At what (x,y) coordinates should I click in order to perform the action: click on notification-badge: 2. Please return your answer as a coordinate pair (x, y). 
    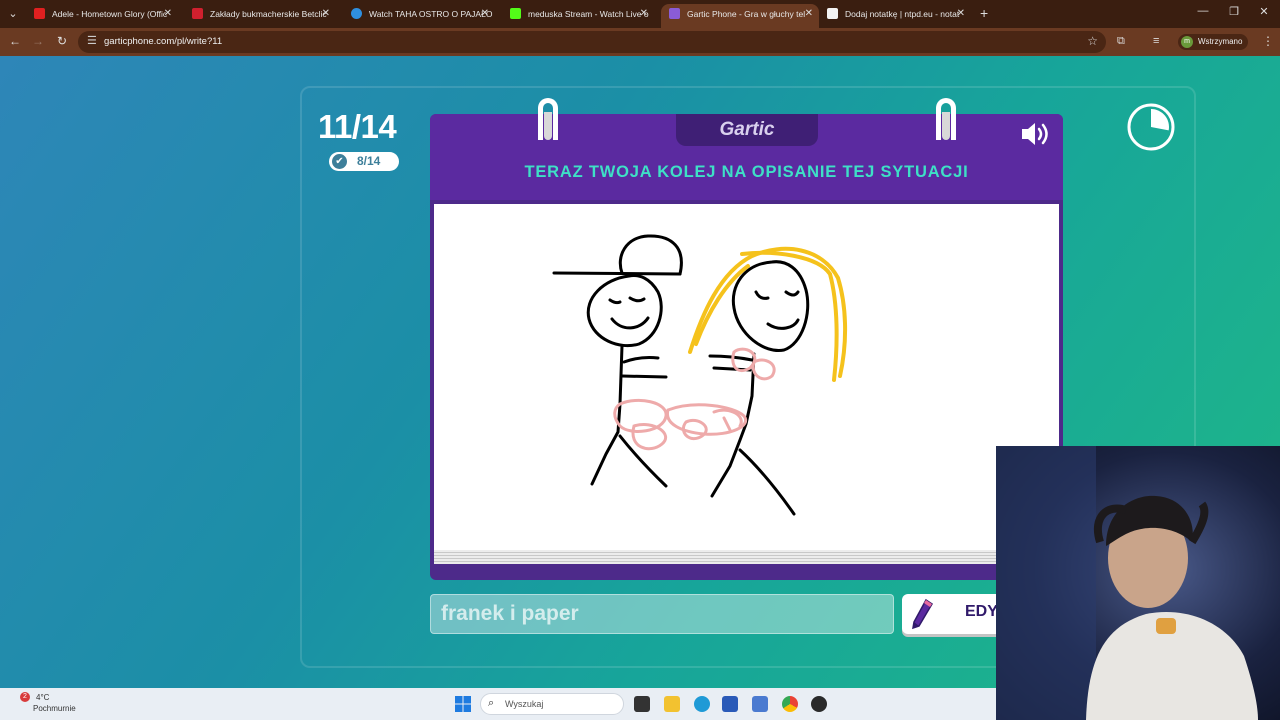
    Looking at the image, I should click on (25, 697).